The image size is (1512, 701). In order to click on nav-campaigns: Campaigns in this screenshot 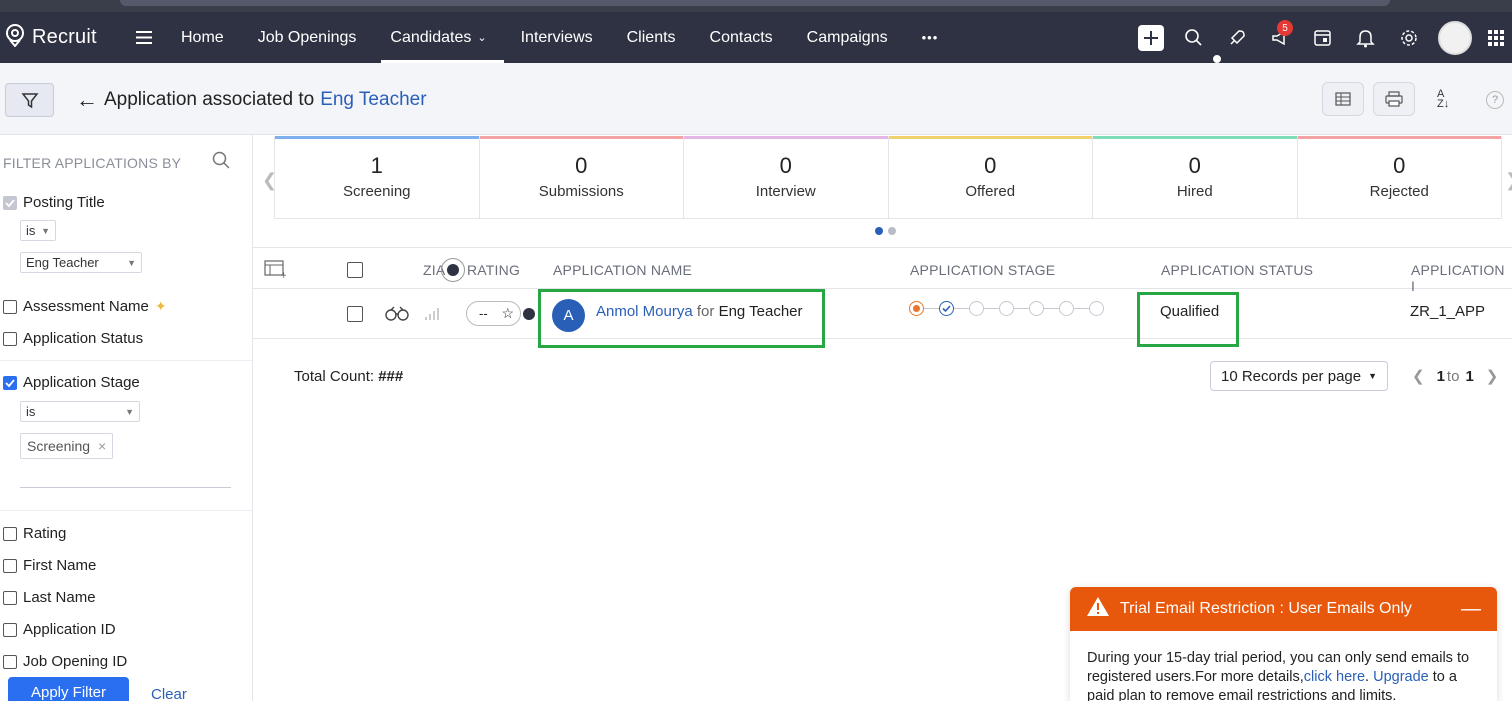, I will do `click(847, 37)`.